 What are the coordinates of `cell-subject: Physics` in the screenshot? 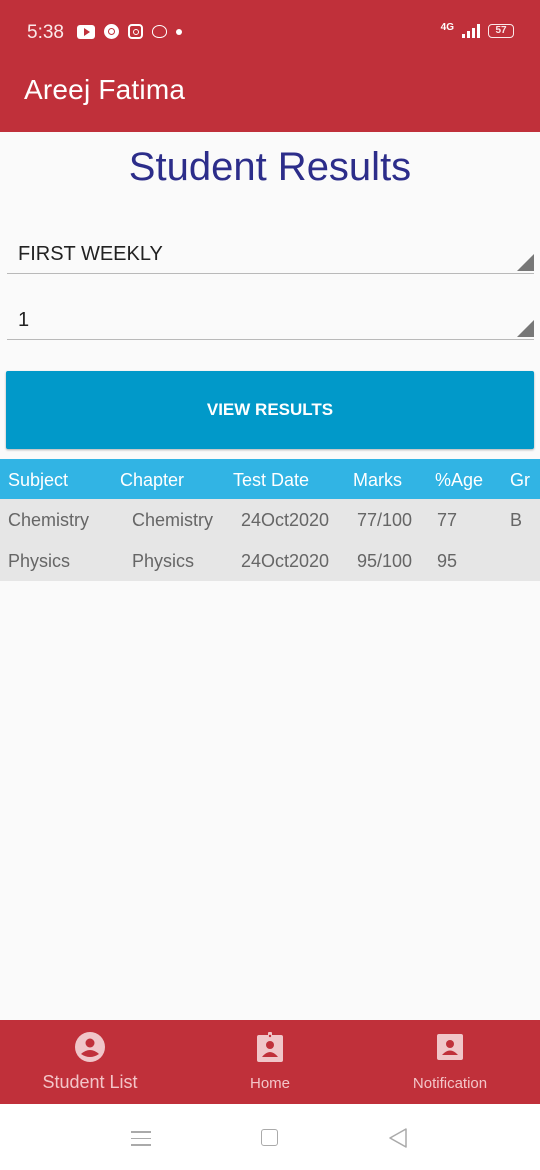 It's located at (39, 561).